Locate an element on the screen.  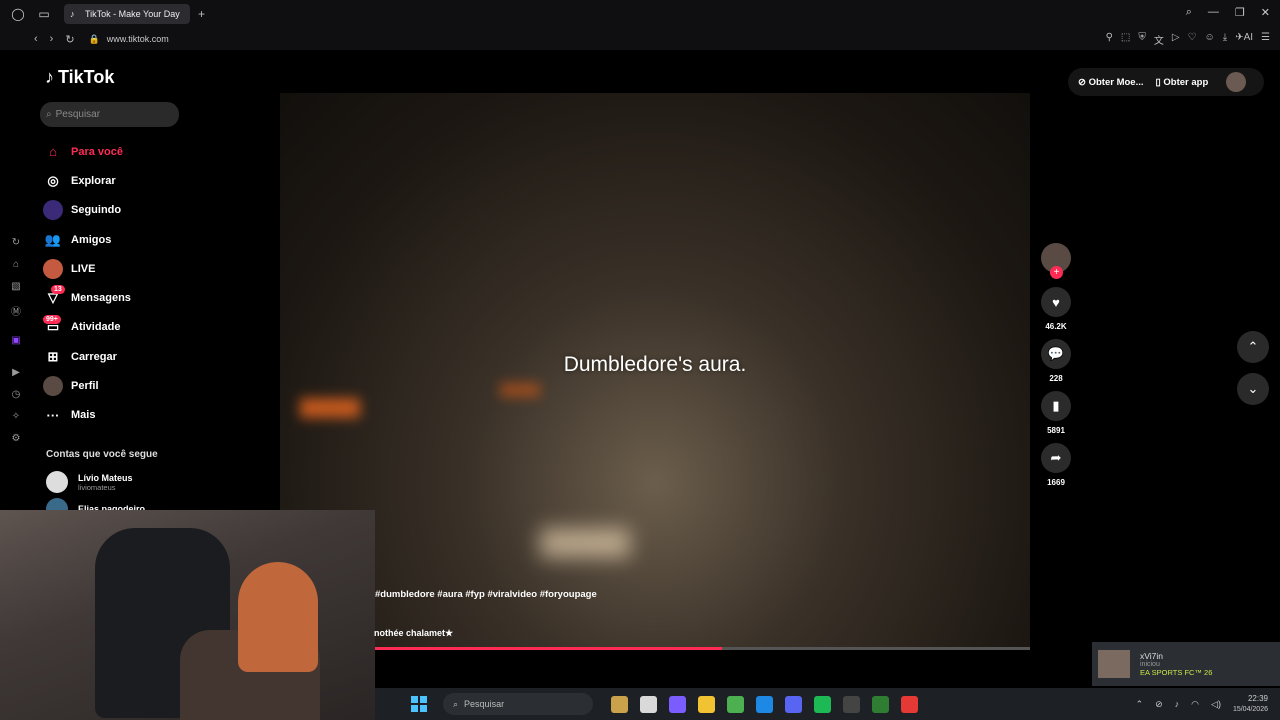
clock-icon: ◷ is located at coordinates (16, 396).